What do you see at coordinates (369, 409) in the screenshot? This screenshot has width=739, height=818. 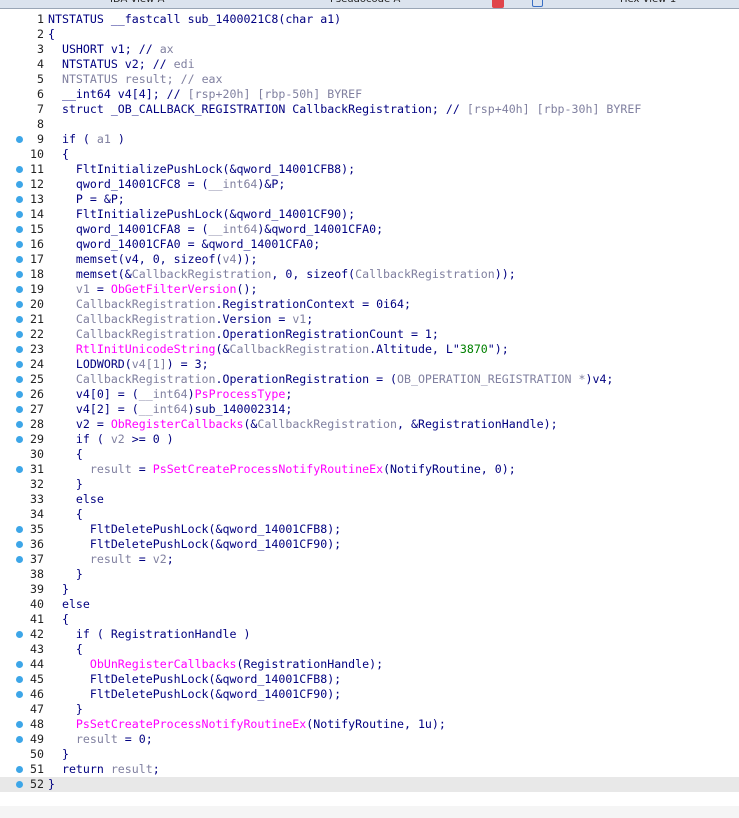 I see `code-line: 27 v4[2] = (__int64)sub_140002314;` at bounding box center [369, 409].